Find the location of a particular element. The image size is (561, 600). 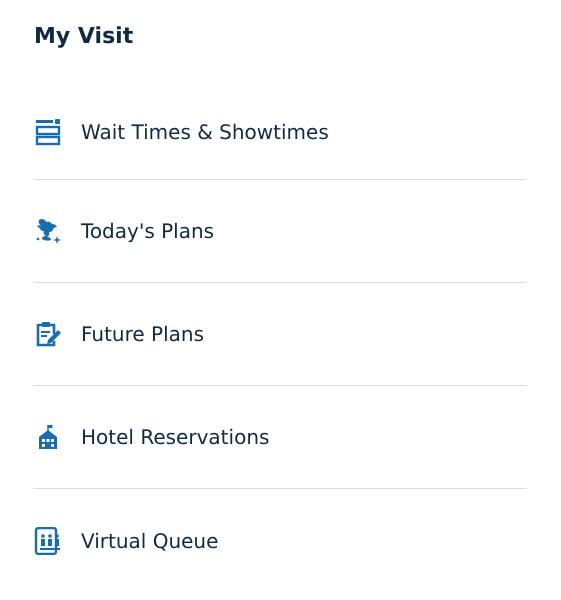

list-icon is located at coordinates (48, 132).